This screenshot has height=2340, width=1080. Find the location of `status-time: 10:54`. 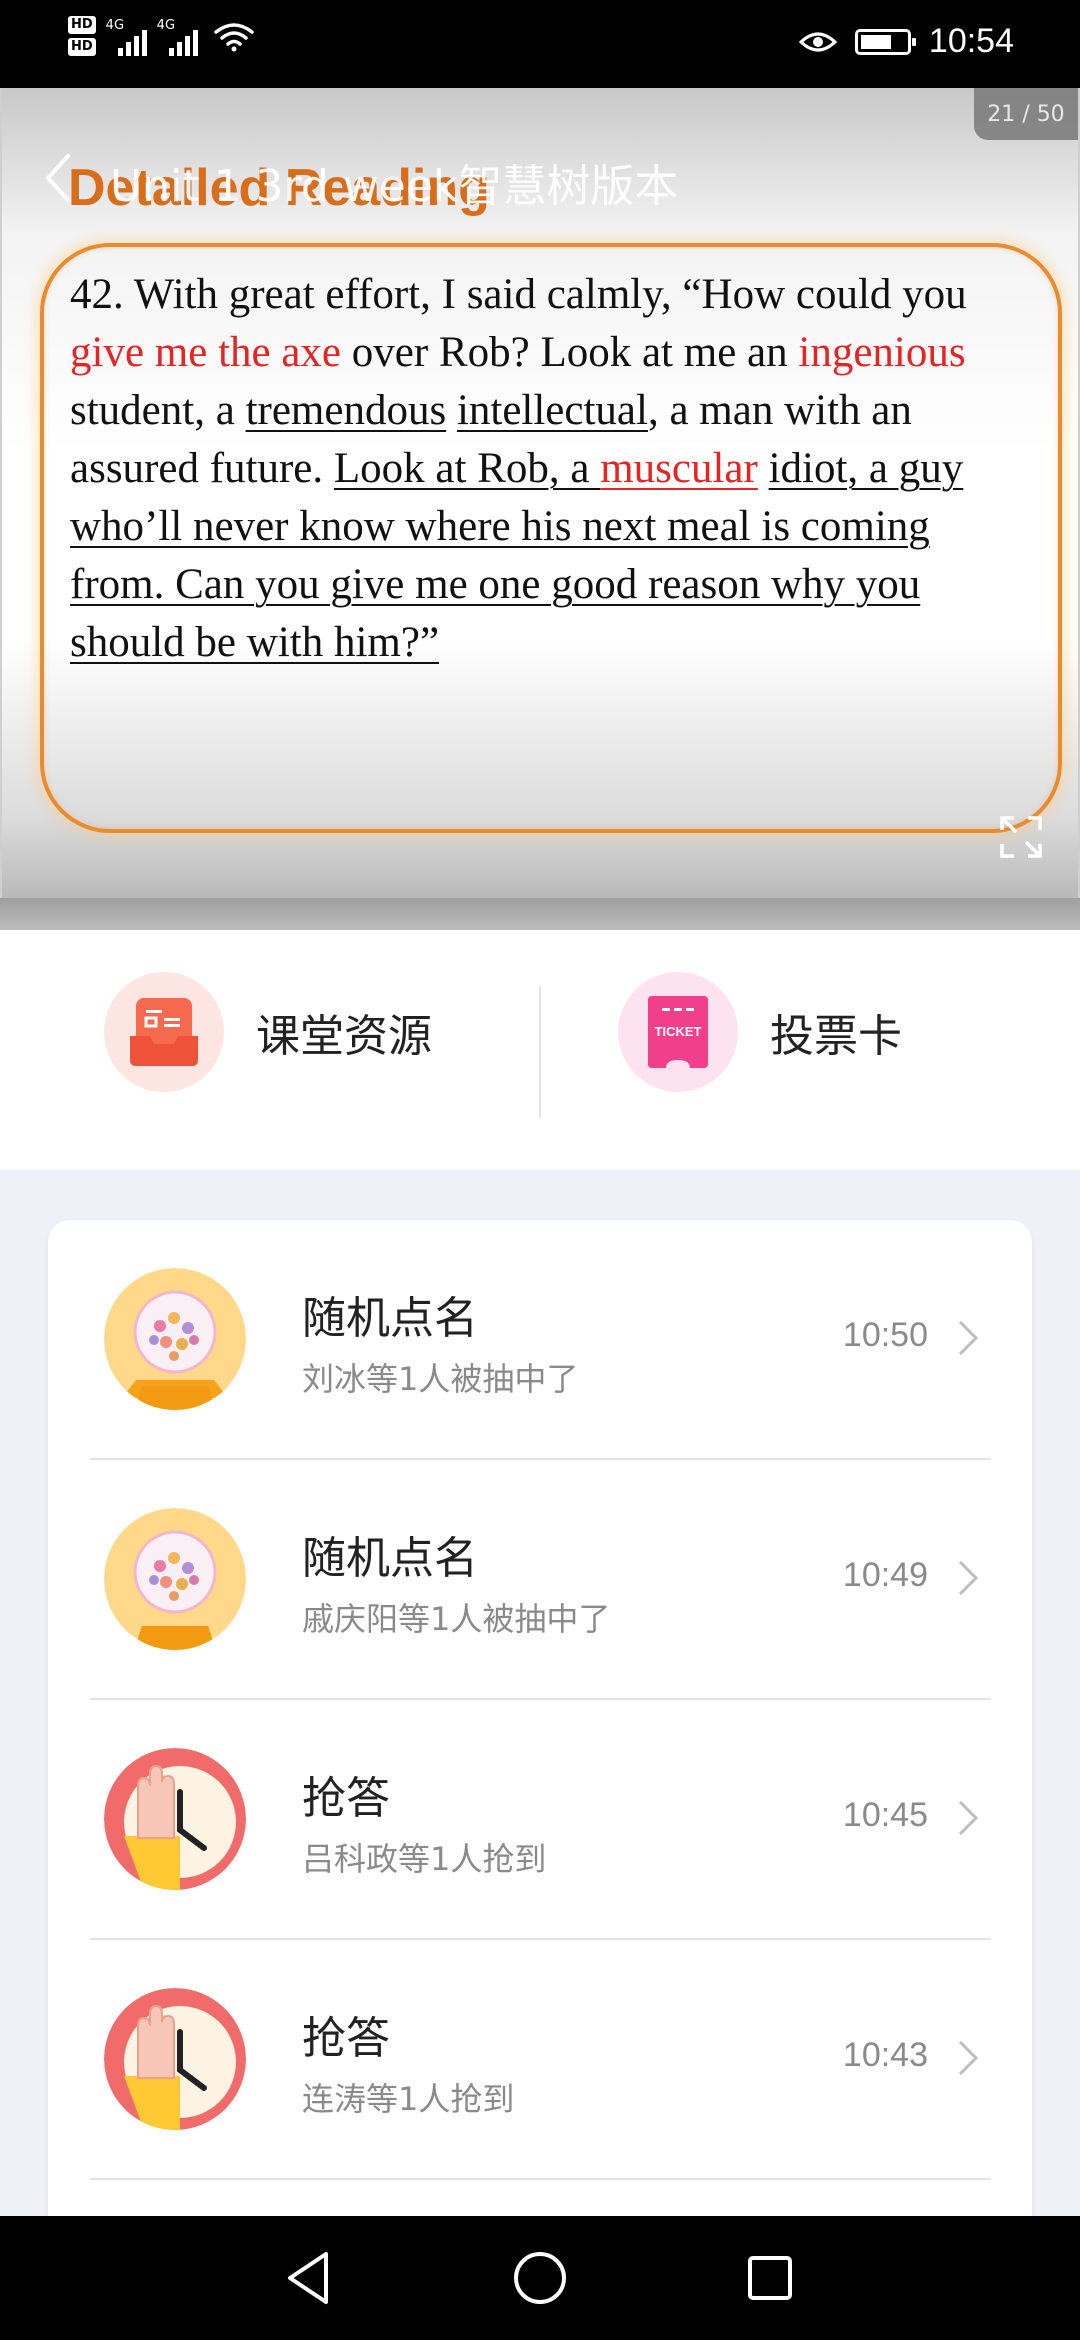

status-time: 10:54 is located at coordinates (971, 41).